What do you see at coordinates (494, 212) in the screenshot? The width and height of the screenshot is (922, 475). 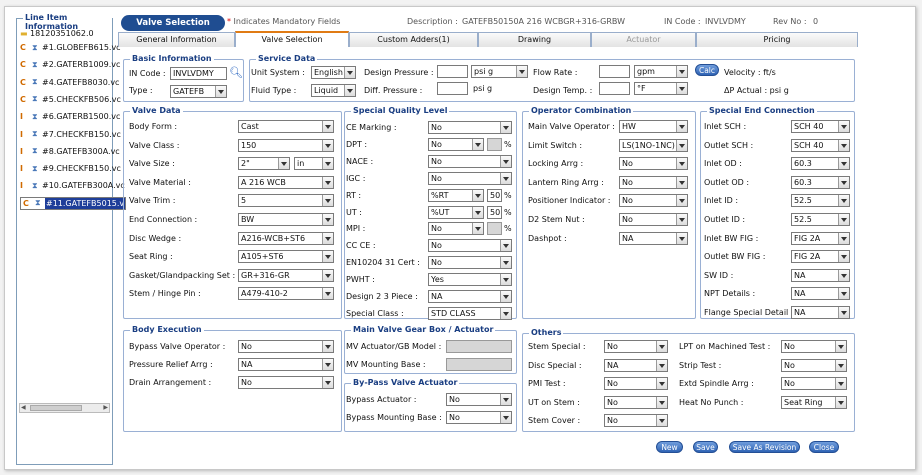 I see `ut-percent-input: 50` at bounding box center [494, 212].